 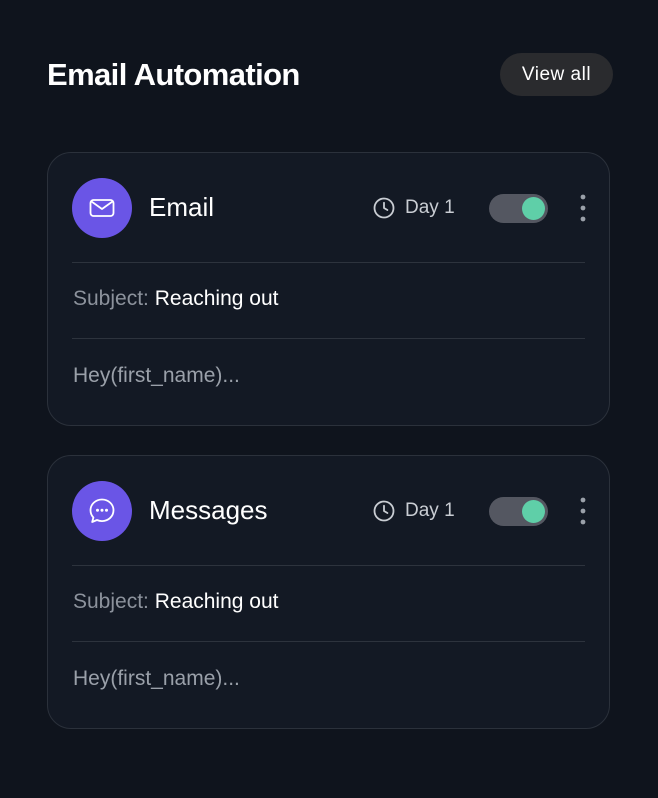 I want to click on card-title: Messages, so click(x=208, y=510).